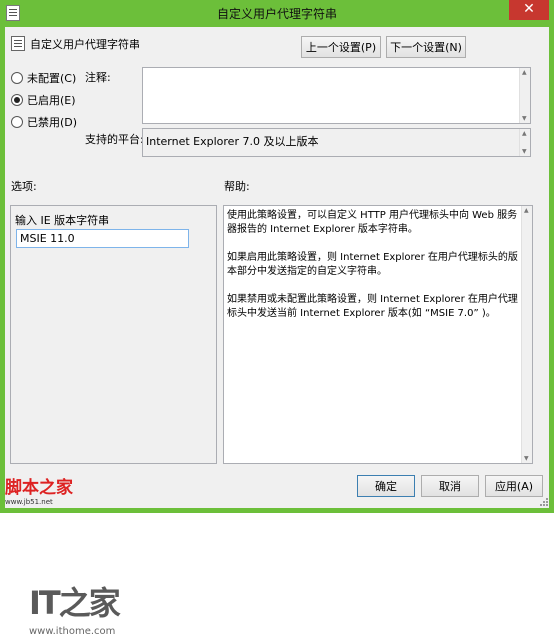 The width and height of the screenshot is (554, 637). Describe the element at coordinates (24, 186) in the screenshot. I see `options-heading: 选项:` at that location.